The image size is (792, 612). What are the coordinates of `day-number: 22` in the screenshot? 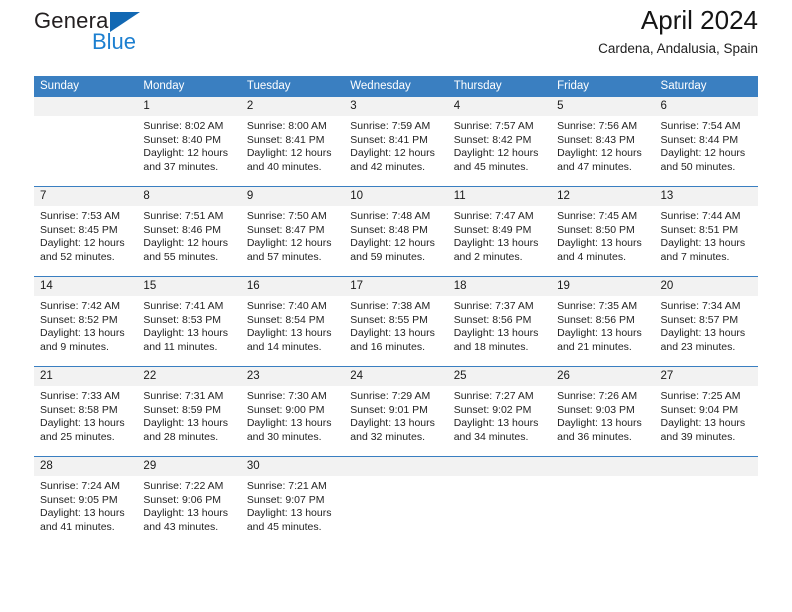 It's located at (188, 376).